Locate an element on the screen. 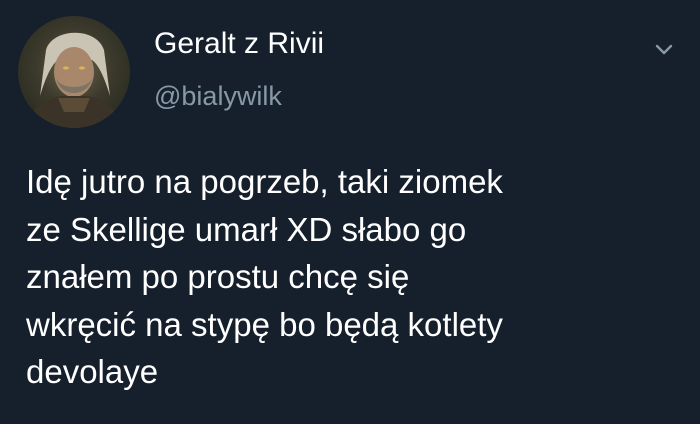 This screenshot has width=700, height=424. author-display-name: Geralt z Rivii is located at coordinates (239, 44).